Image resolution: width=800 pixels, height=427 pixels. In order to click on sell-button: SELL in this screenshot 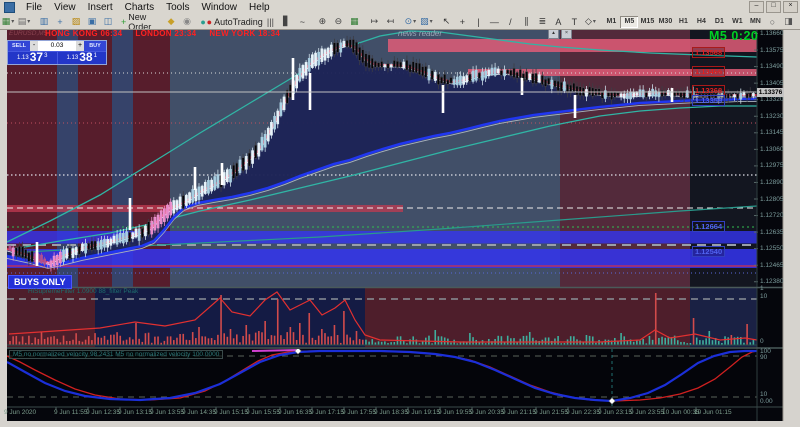, I will do `click(19, 46)`.